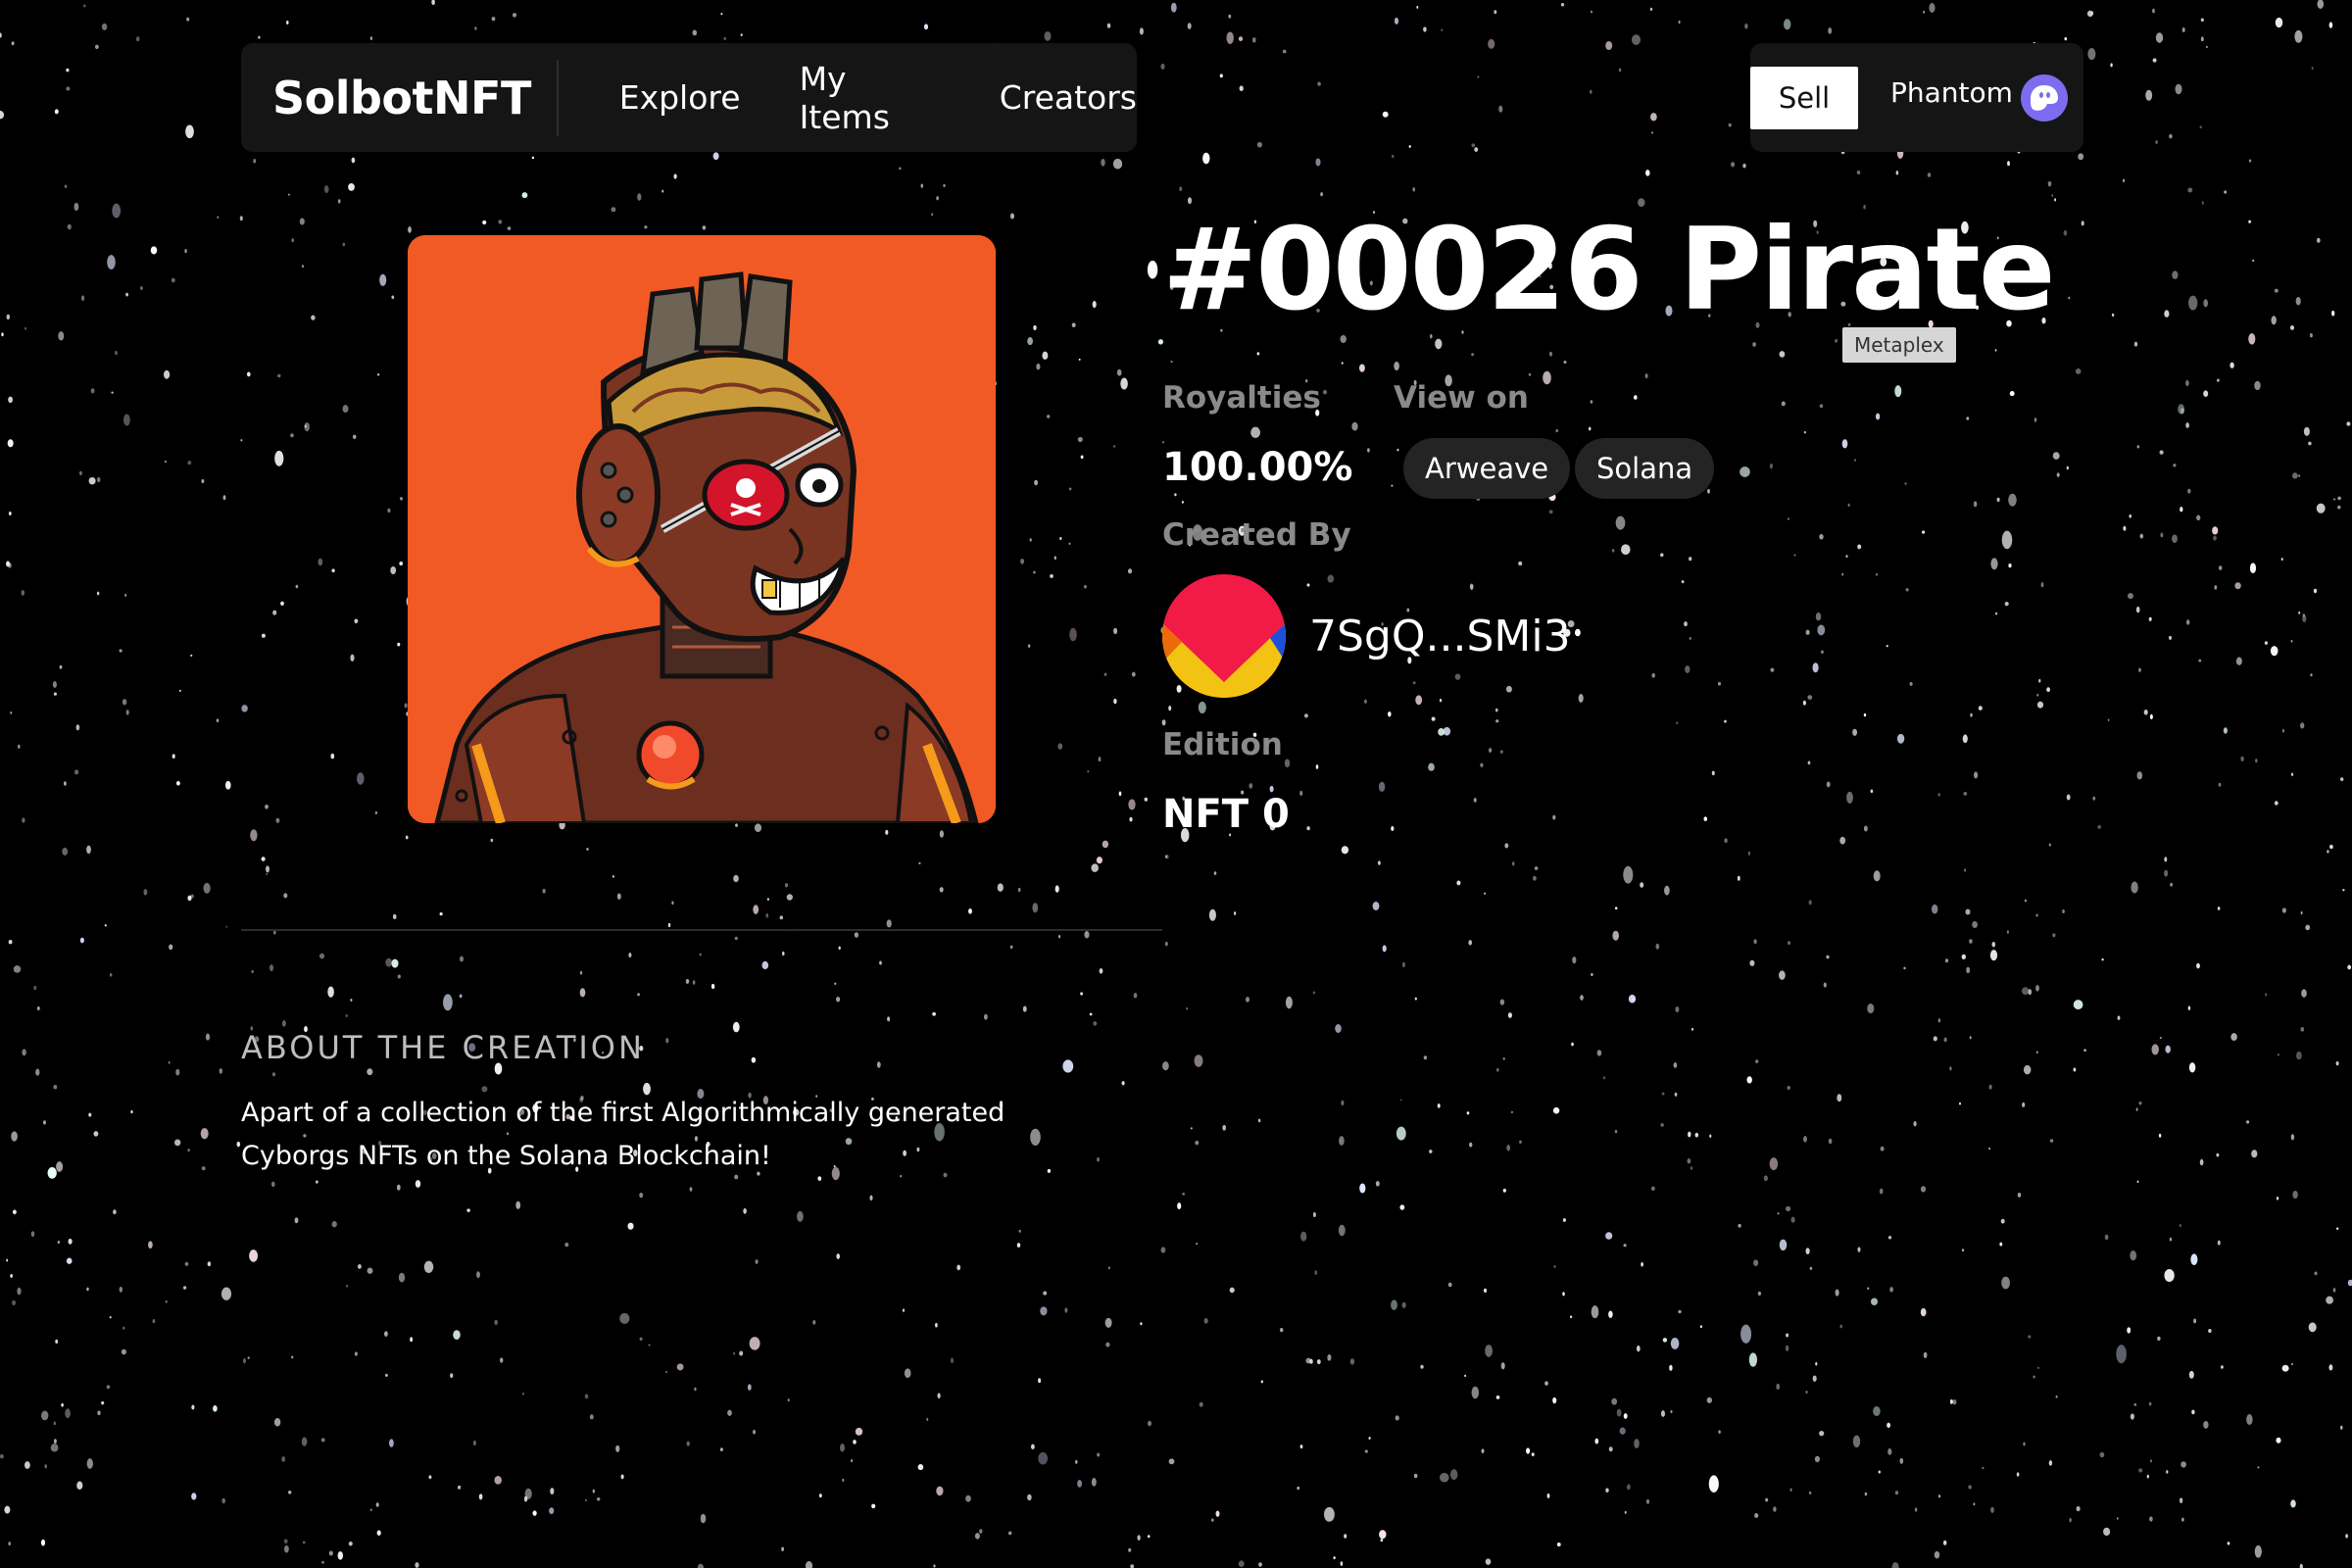 The width and height of the screenshot is (2352, 1568). I want to click on metaplex-tooltip: Metaplex, so click(1899, 345).